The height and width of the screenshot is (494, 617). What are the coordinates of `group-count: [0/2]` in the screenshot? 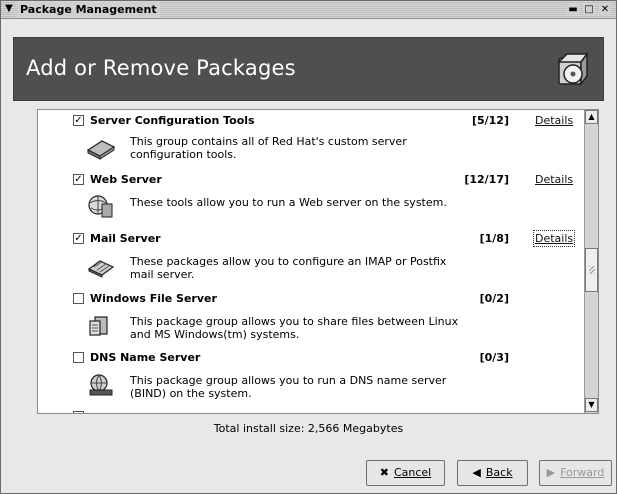 It's located at (494, 298).